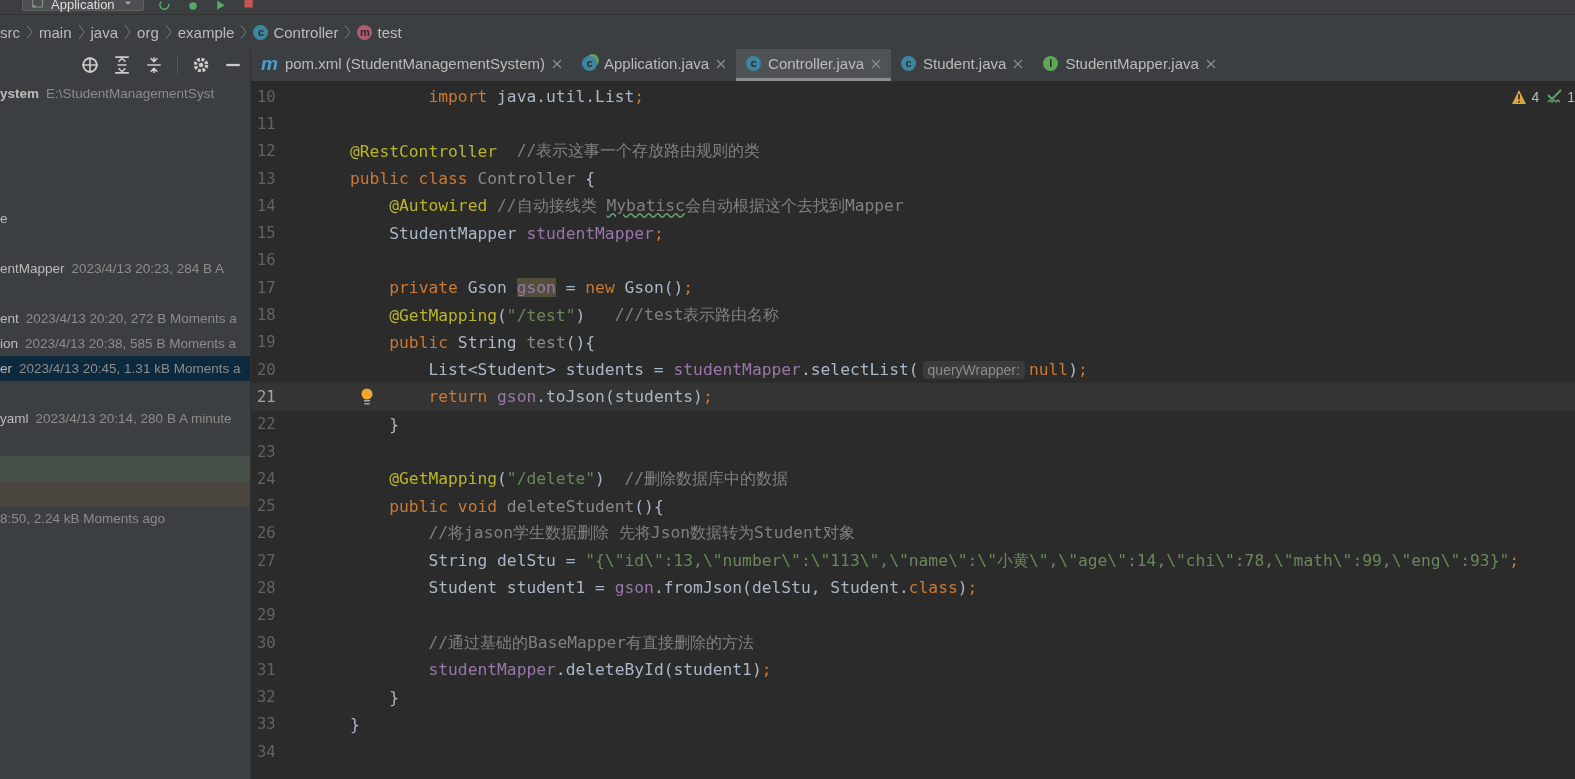 The image size is (1575, 779). I want to click on runnable-class-icon: c, so click(589, 63).